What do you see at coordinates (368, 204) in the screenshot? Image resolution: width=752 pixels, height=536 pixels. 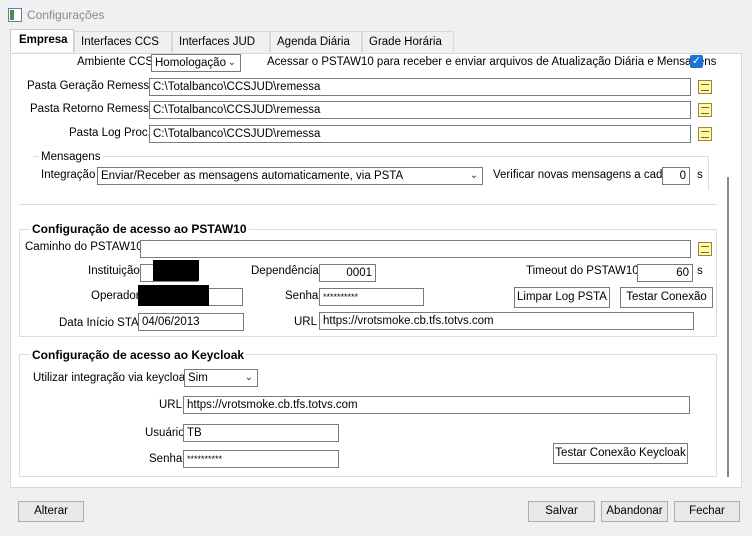 I see `section-divider` at bounding box center [368, 204].